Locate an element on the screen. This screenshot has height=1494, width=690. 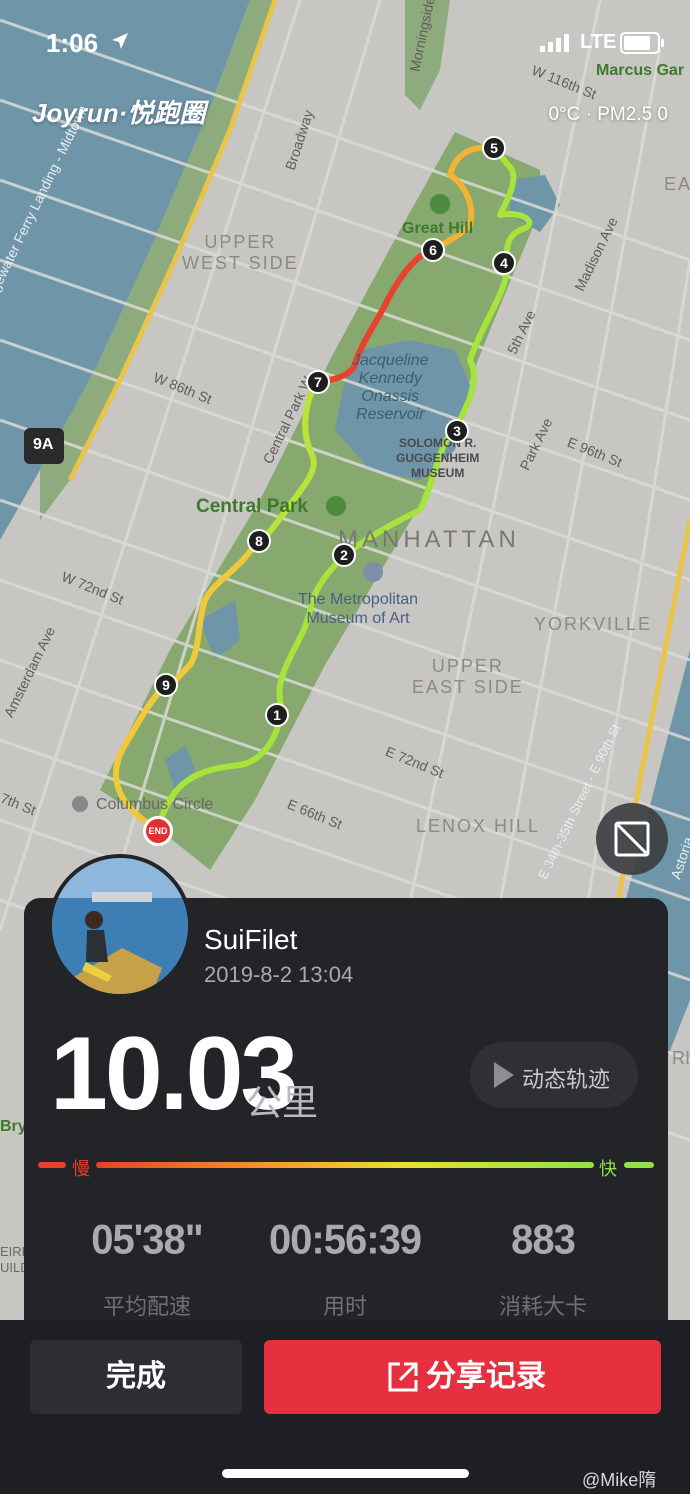
share-record-button: 分享记录 is located at coordinates (462, 1377).